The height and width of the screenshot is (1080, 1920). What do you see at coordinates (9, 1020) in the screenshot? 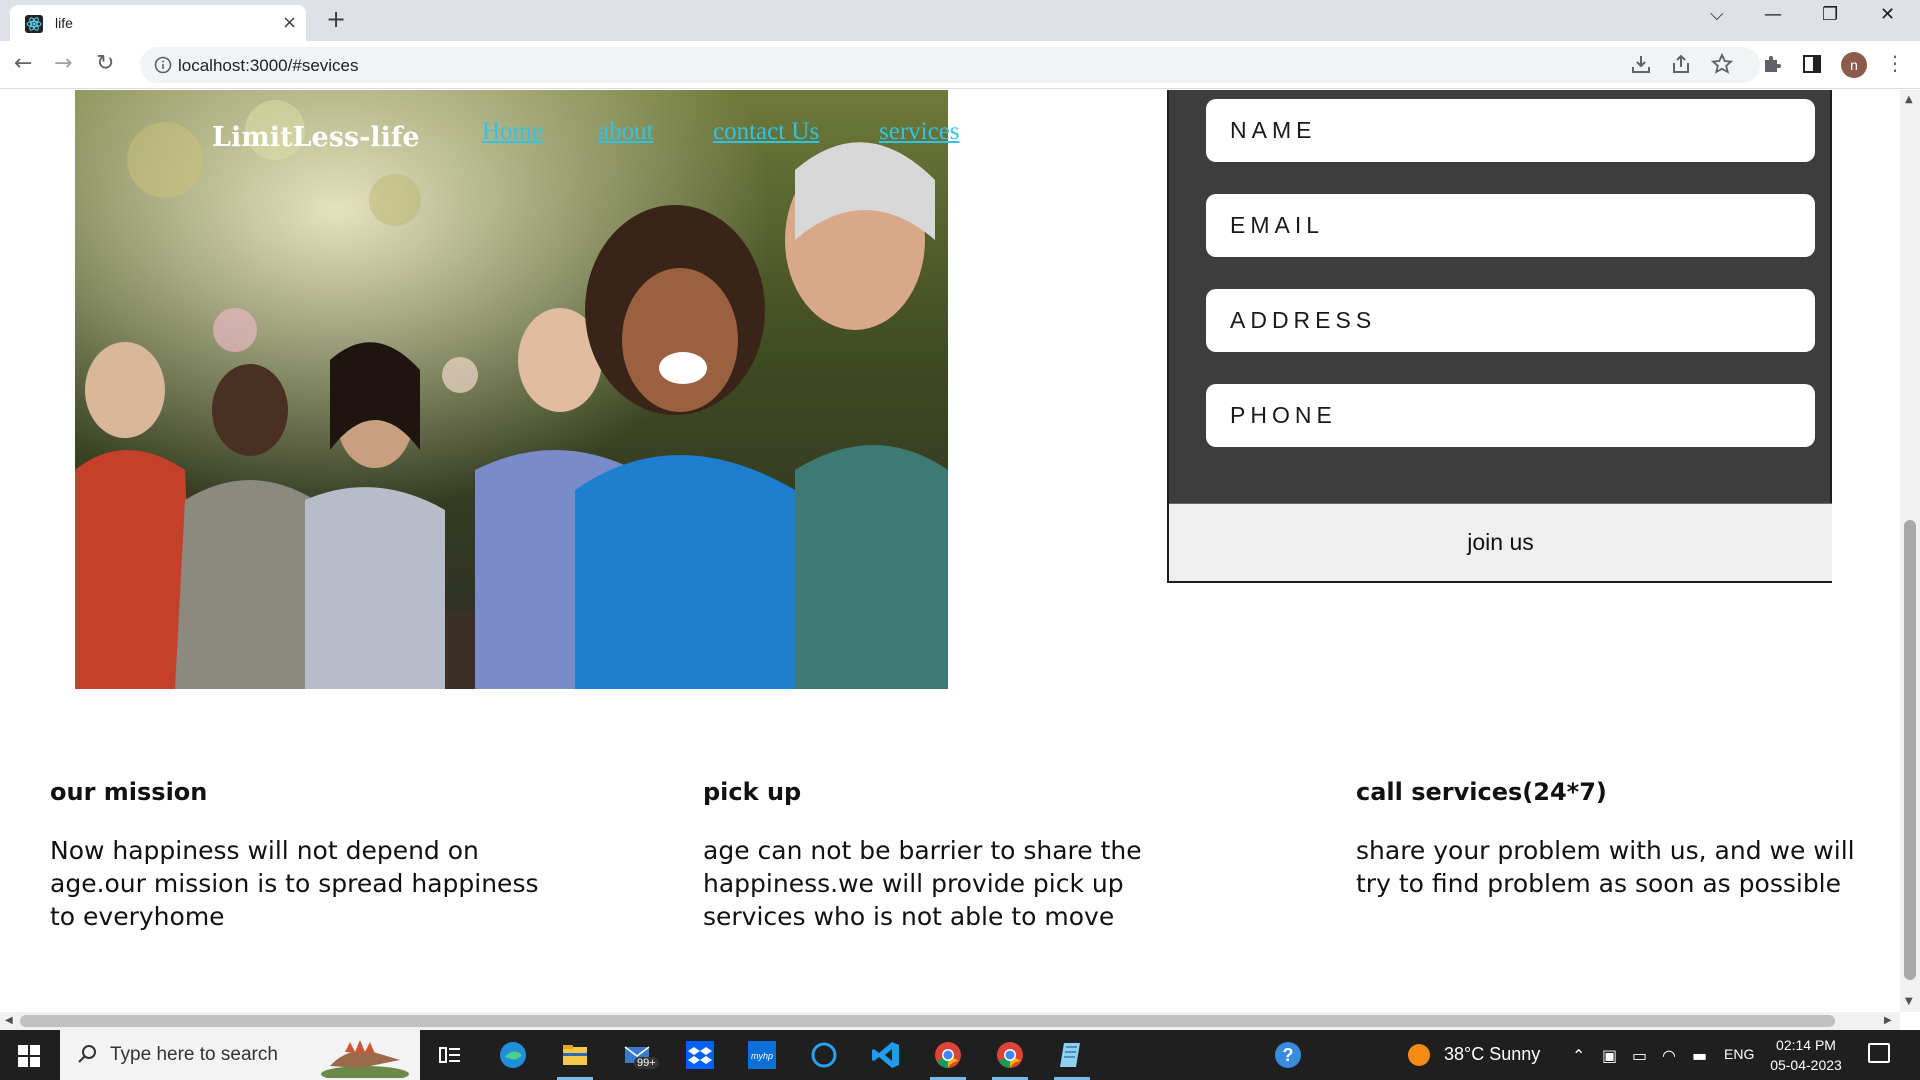
I see `scroll-left-arrow-icon: ◀` at bounding box center [9, 1020].